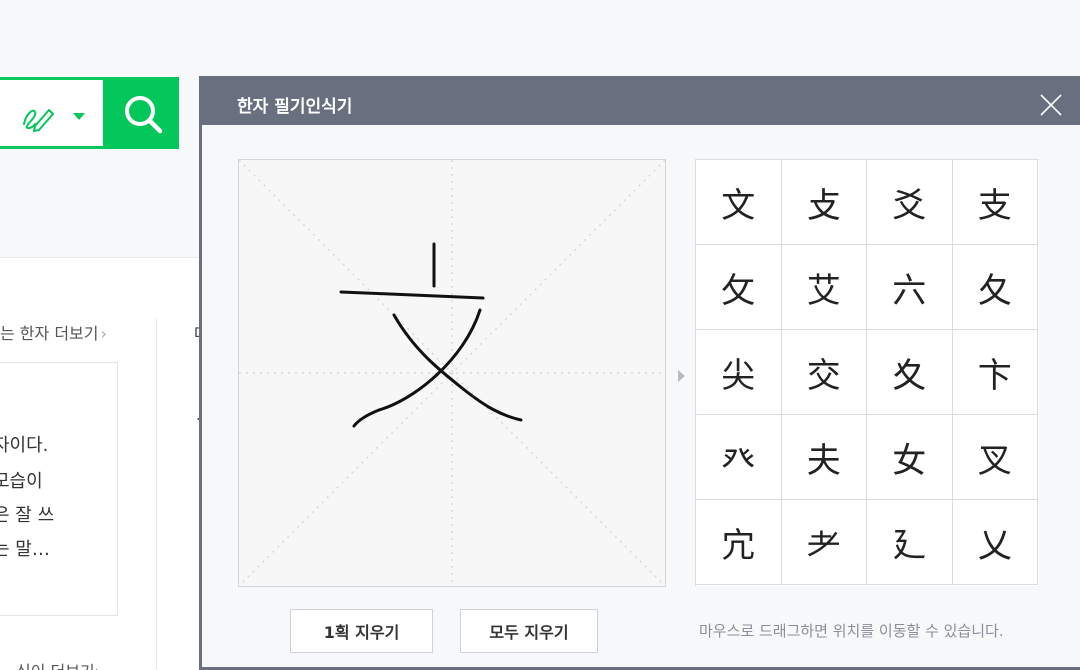 The height and width of the screenshot is (670, 1080). I want to click on undo-stroke-button: 1획 지우기, so click(361, 631).